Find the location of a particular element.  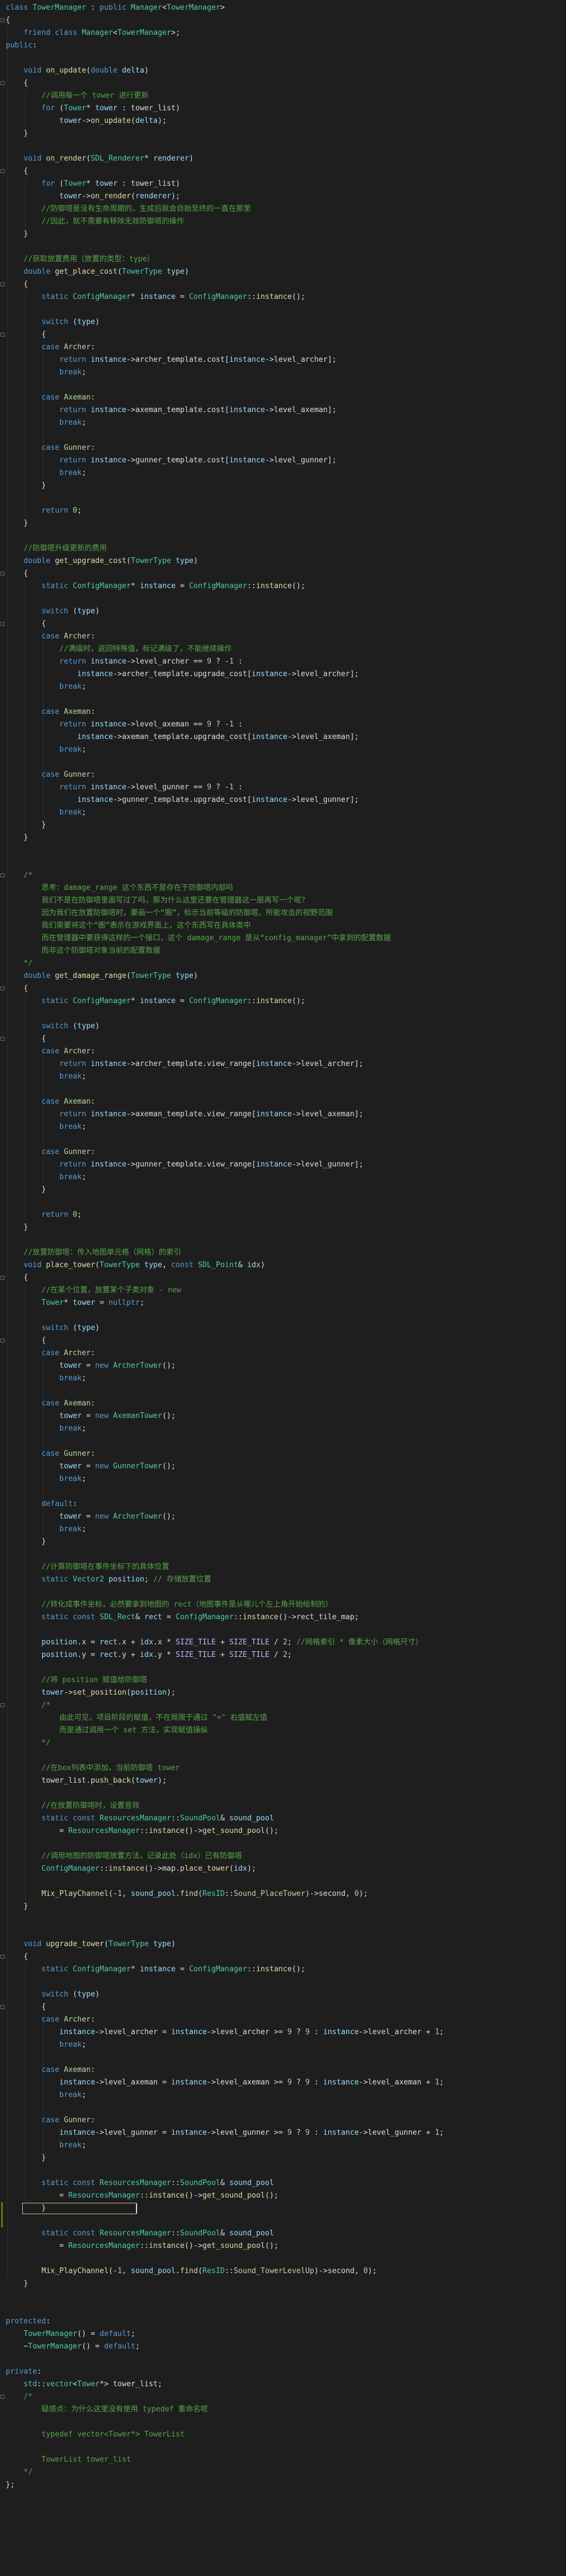

code-line: double get_upgrade_cost(TowerType type) is located at coordinates (102, 561).